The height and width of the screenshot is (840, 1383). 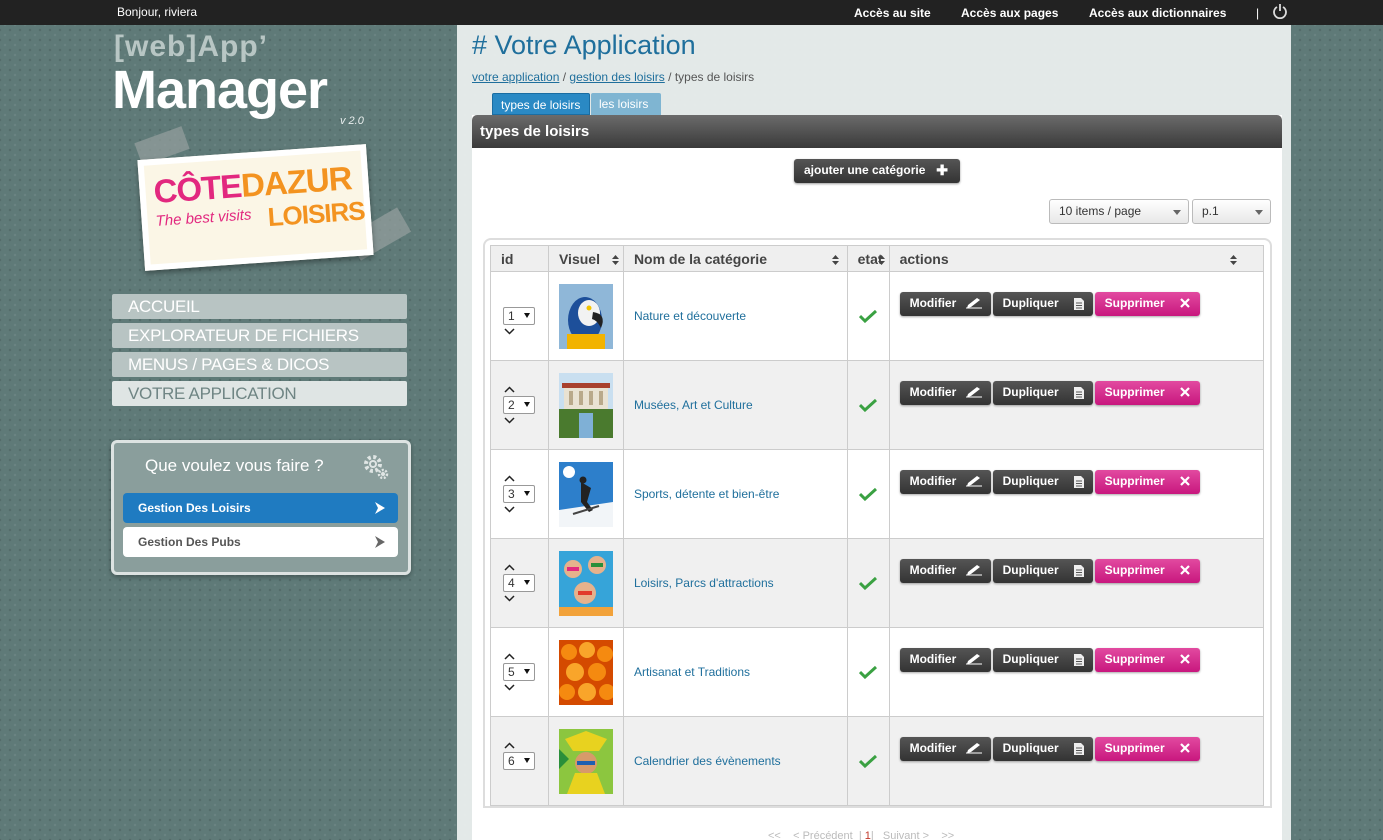 I want to click on order-select: 3, so click(x=519, y=494).